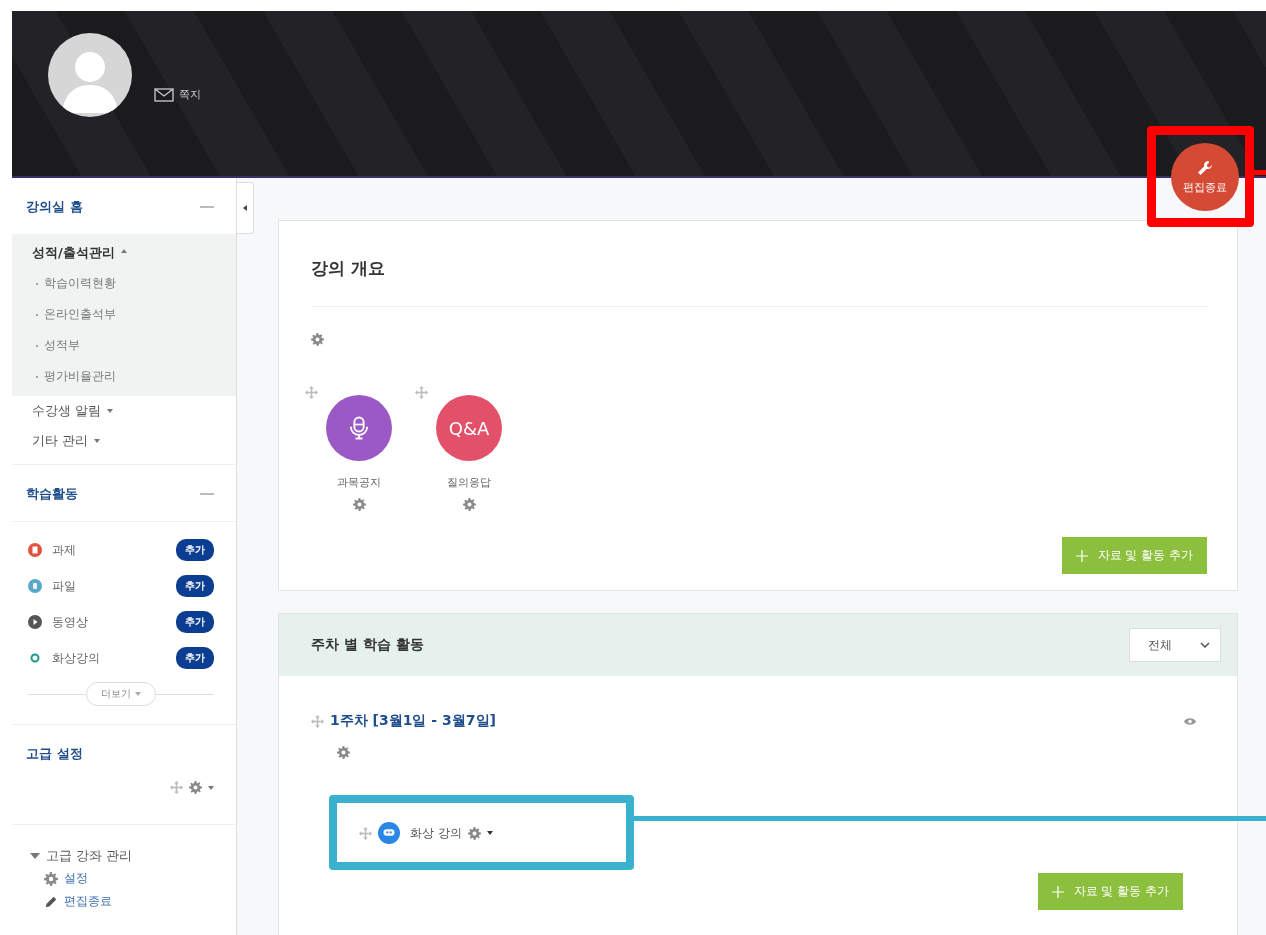 The image size is (1266, 935). I want to click on wrench-icon, so click(1205, 167).